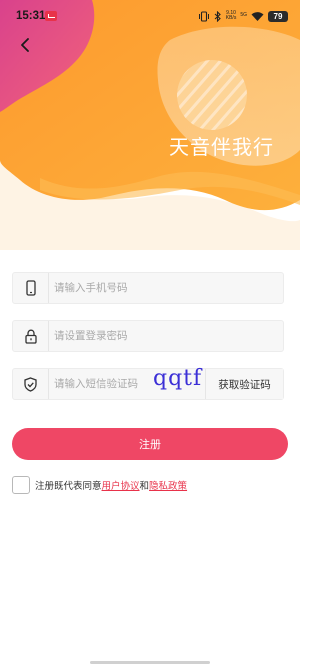 This screenshot has width=320, height=667. Describe the element at coordinates (165, 288) in the screenshot. I see `phone-input` at that location.